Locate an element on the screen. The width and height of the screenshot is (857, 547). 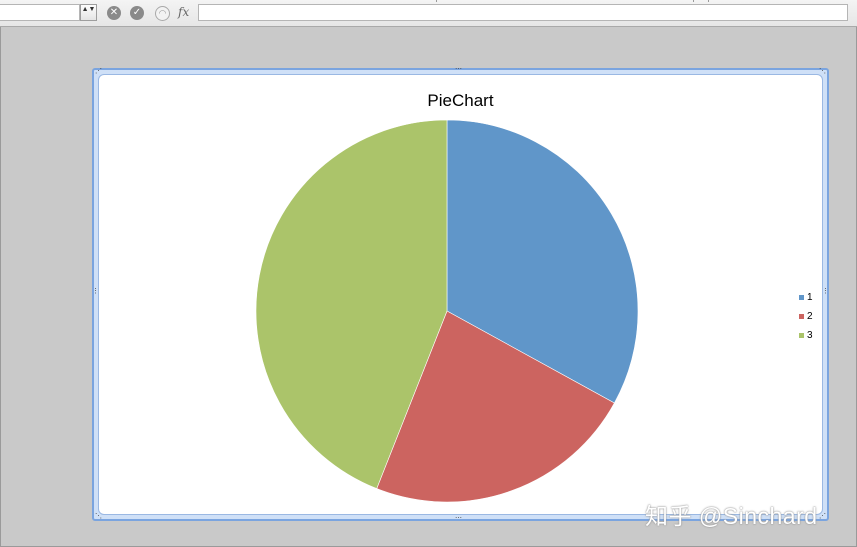
x-circle-icon: ✕ is located at coordinates (114, 12).